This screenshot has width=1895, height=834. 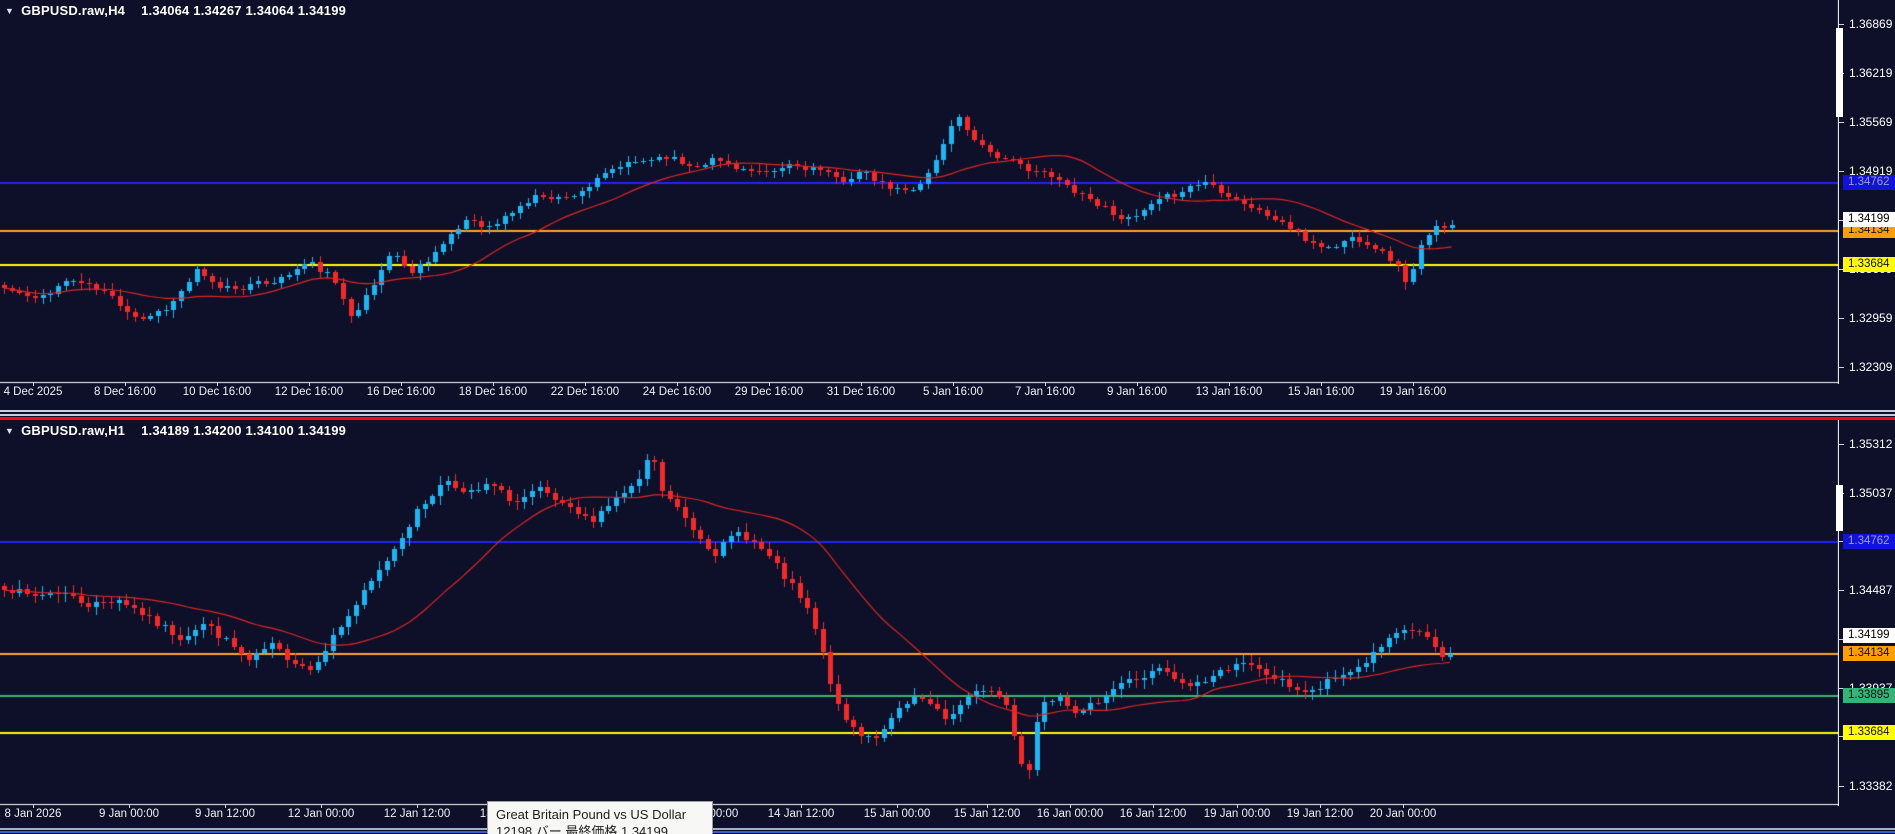 I want to click on price-tick-label: 1.34487, so click(x=1871, y=590).